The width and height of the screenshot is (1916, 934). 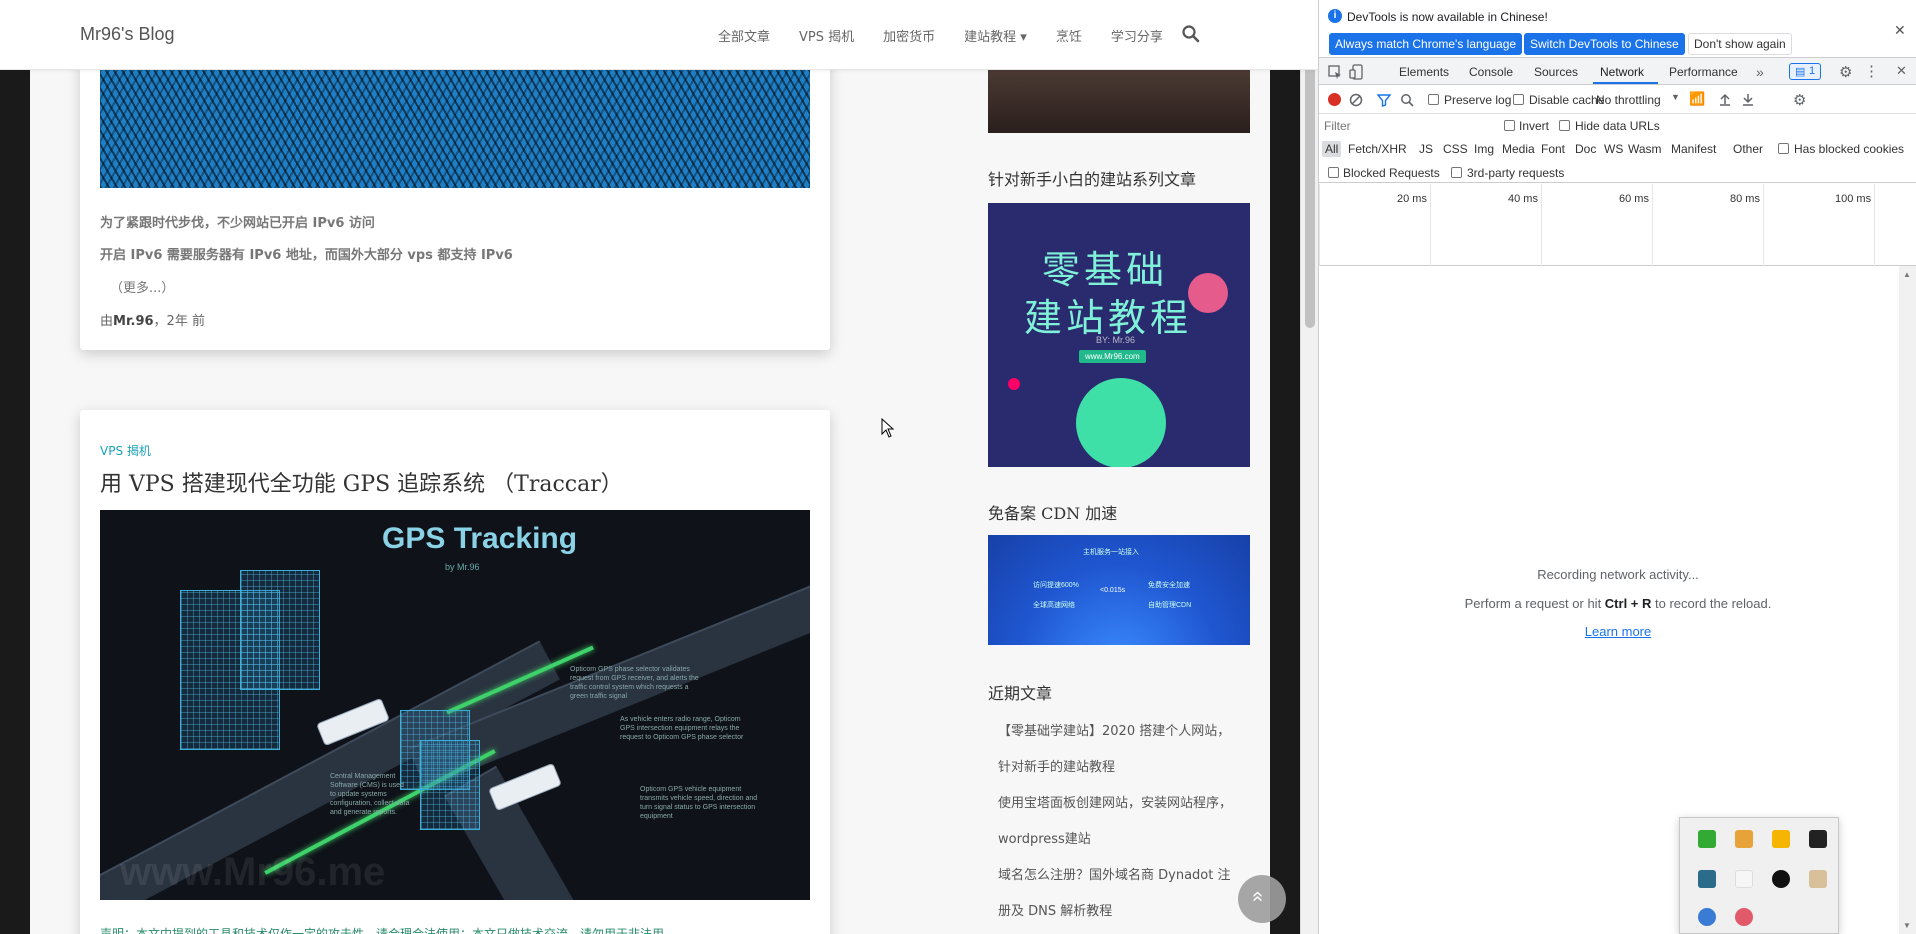 I want to click on type-filter-wasm: Wasm, so click(x=1645, y=149).